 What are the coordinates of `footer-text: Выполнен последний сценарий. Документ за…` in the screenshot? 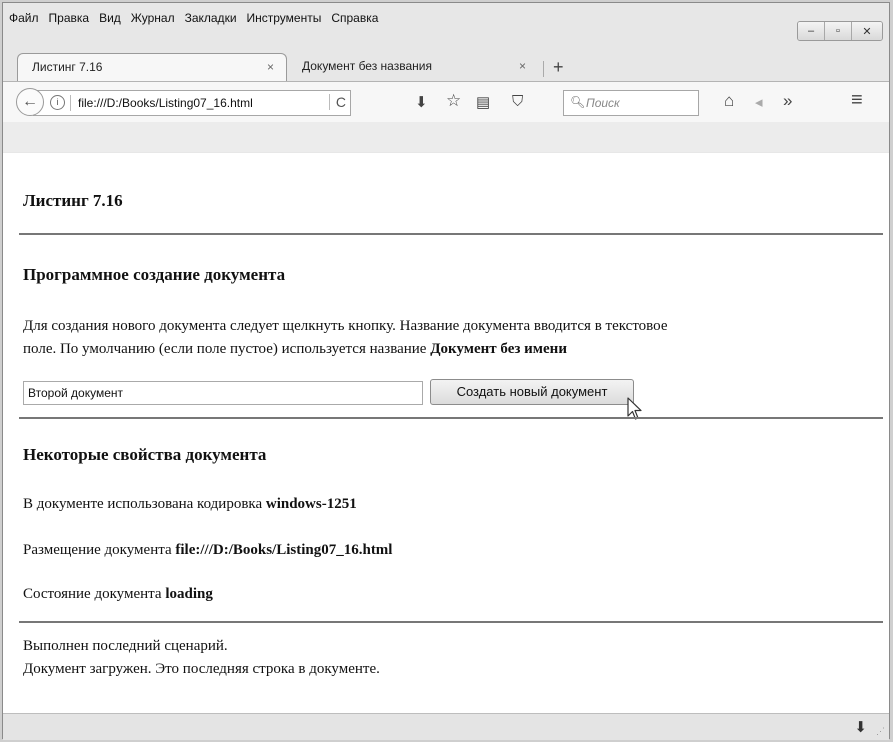 It's located at (448, 658).